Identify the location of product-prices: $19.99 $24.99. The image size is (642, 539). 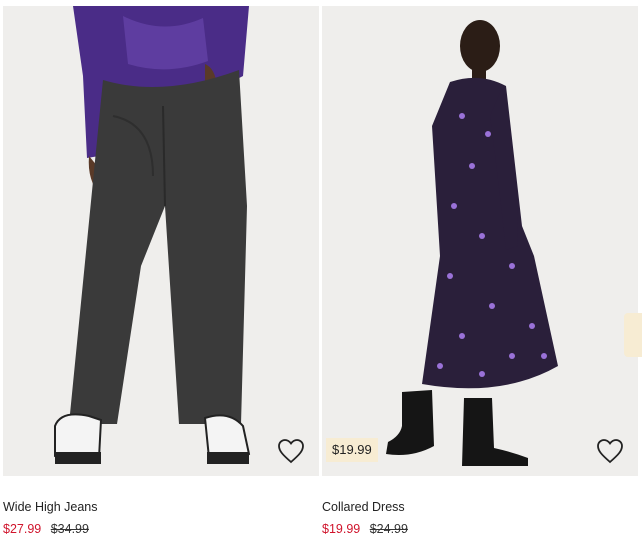
(365, 529).